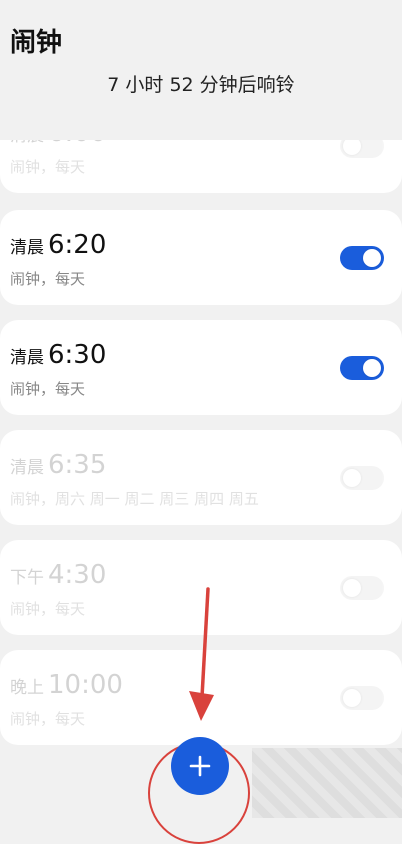  I want to click on alarm-item: 清晨 6:30 闹钟，每天, so click(201, 367).